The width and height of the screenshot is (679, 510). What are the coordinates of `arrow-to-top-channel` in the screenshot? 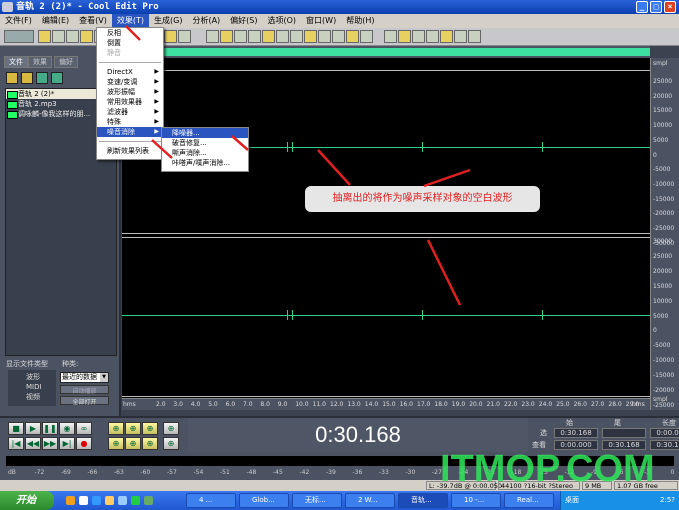 It's located at (334, 167).